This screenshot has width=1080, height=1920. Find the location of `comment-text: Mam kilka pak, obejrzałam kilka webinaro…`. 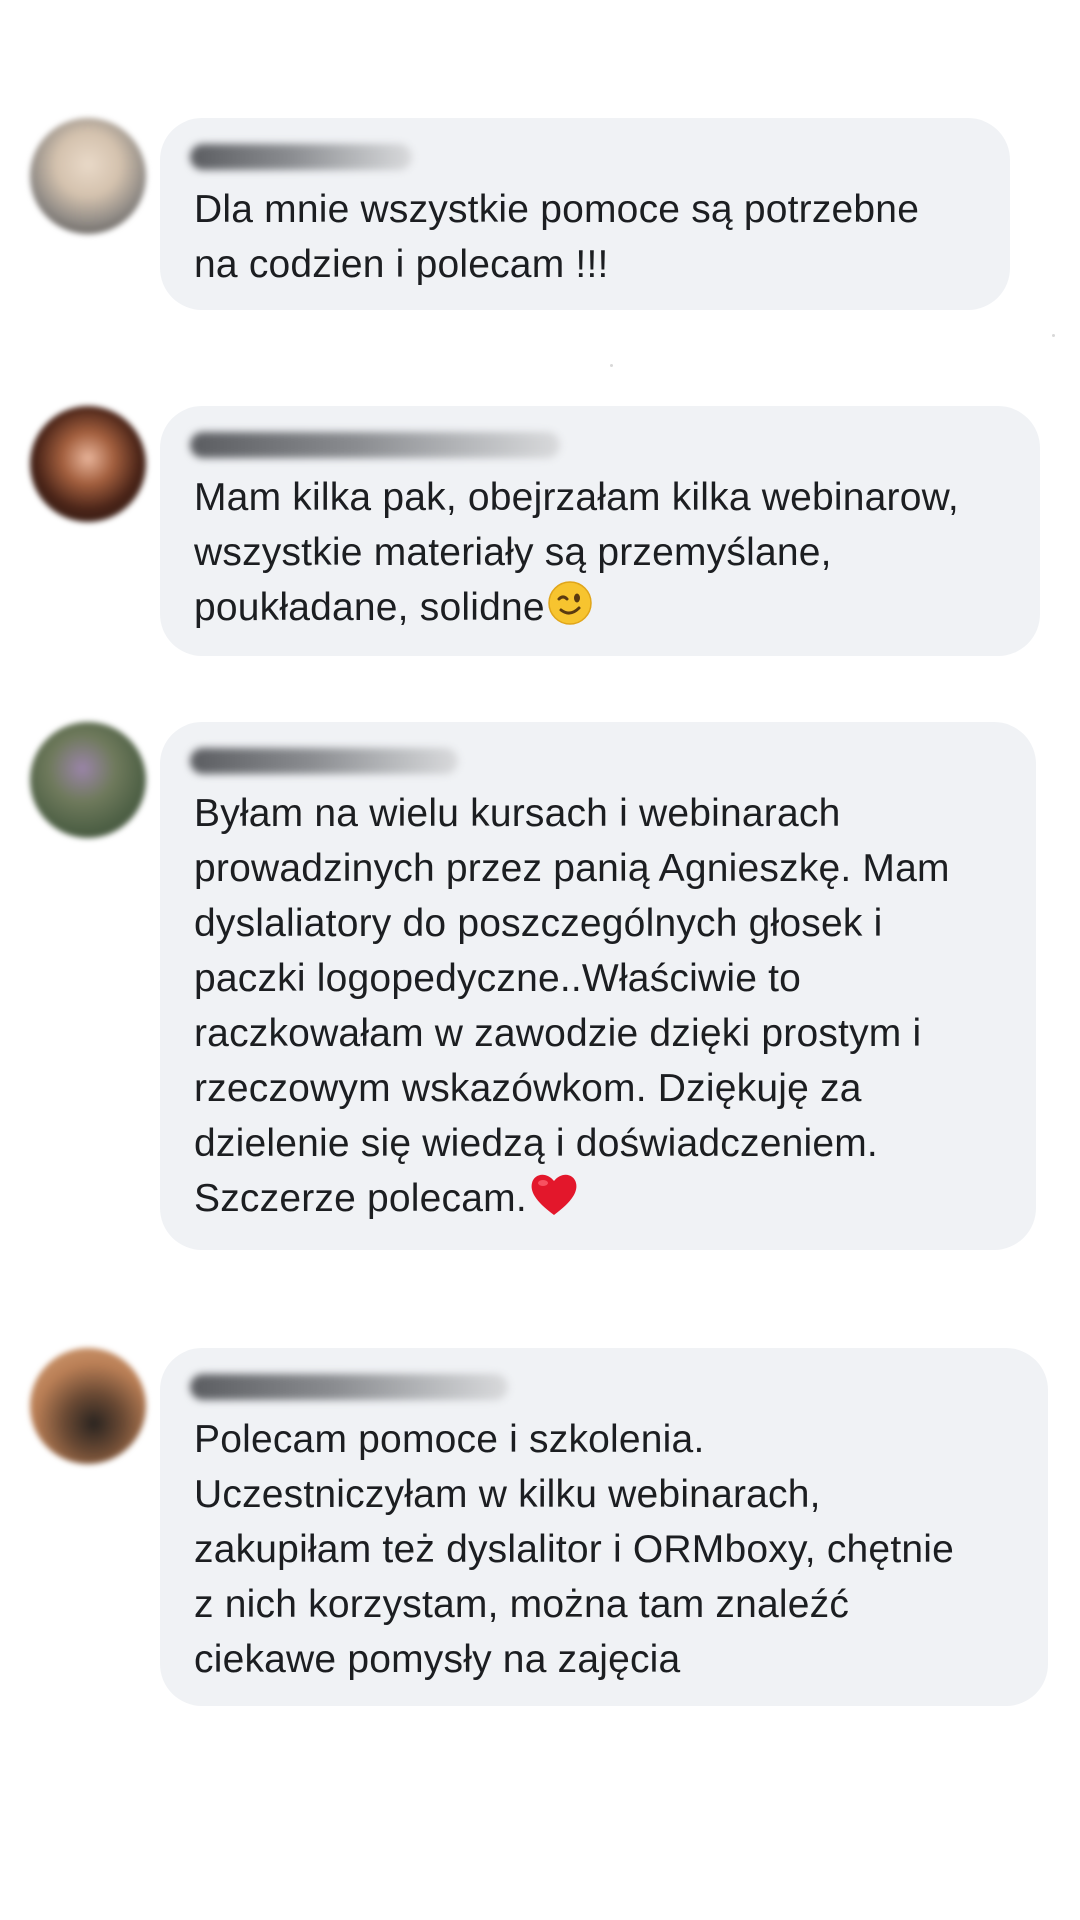

comment-text: Mam kilka pak, obejrzałam kilka webinaro… is located at coordinates (601, 552).